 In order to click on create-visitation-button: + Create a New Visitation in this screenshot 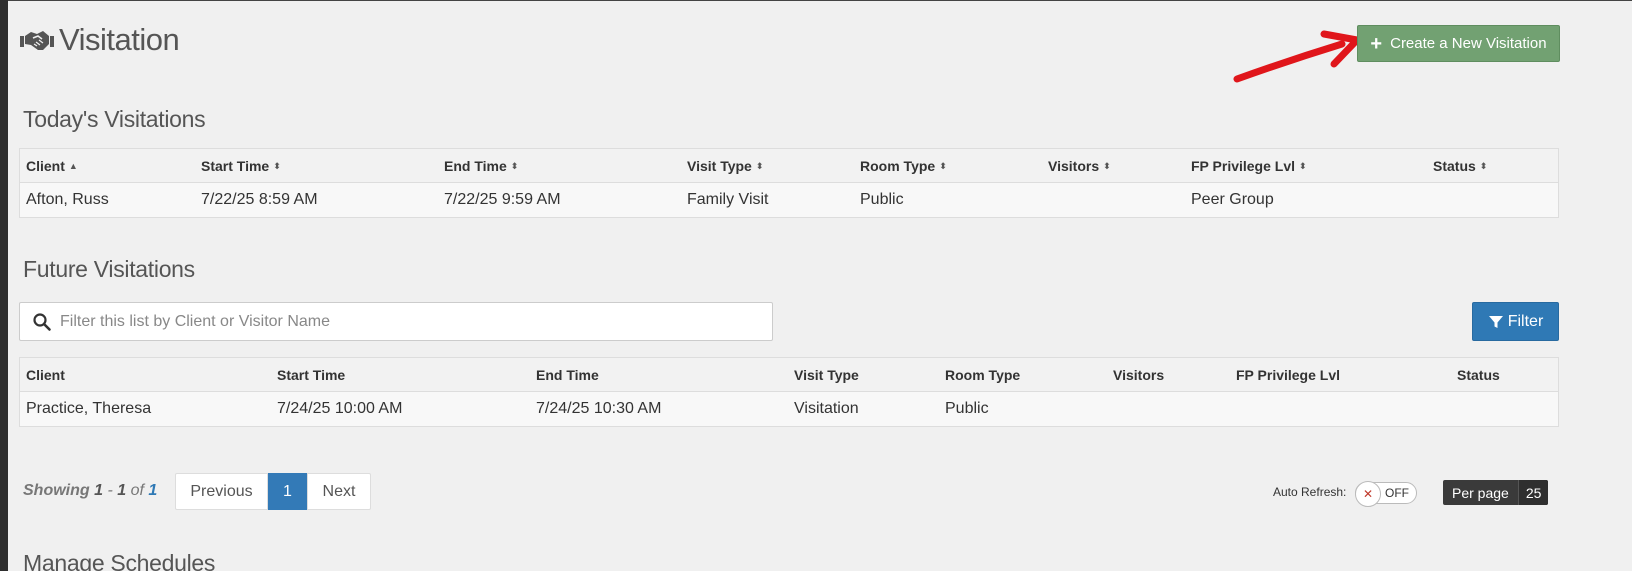, I will do `click(1458, 43)`.